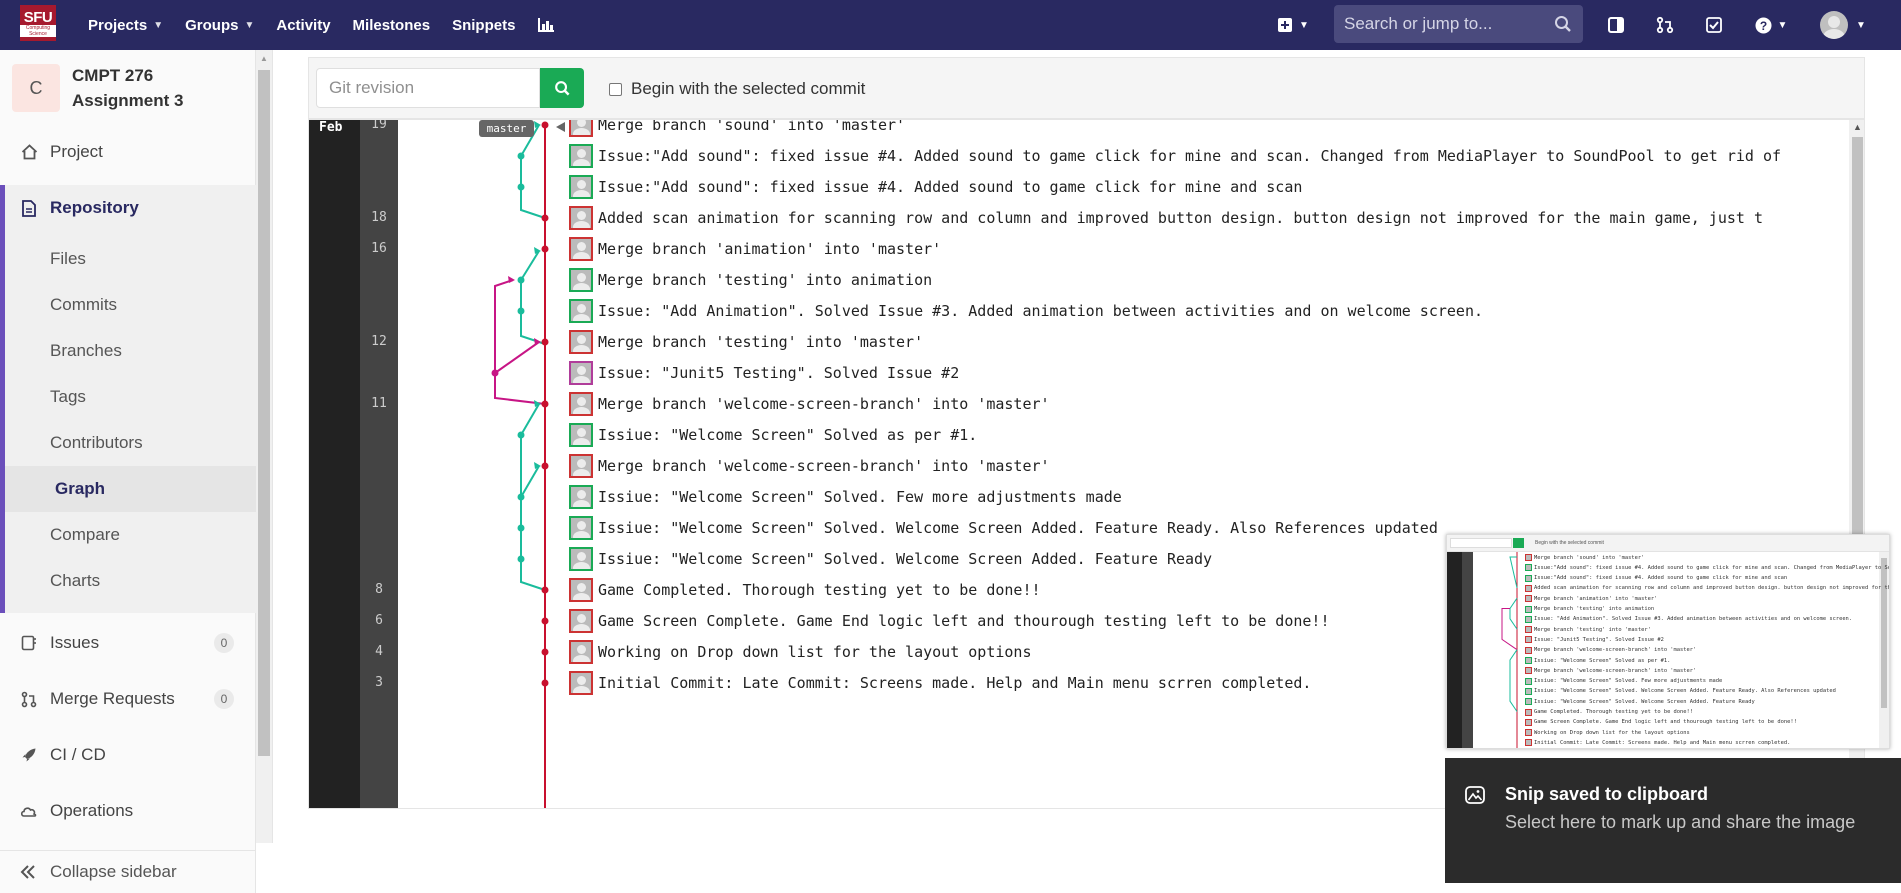 The image size is (1901, 893). What do you see at coordinates (778, 373) in the screenshot?
I see `commit-message: Issue: "Junit5 Testing". Solved Issue #2` at bounding box center [778, 373].